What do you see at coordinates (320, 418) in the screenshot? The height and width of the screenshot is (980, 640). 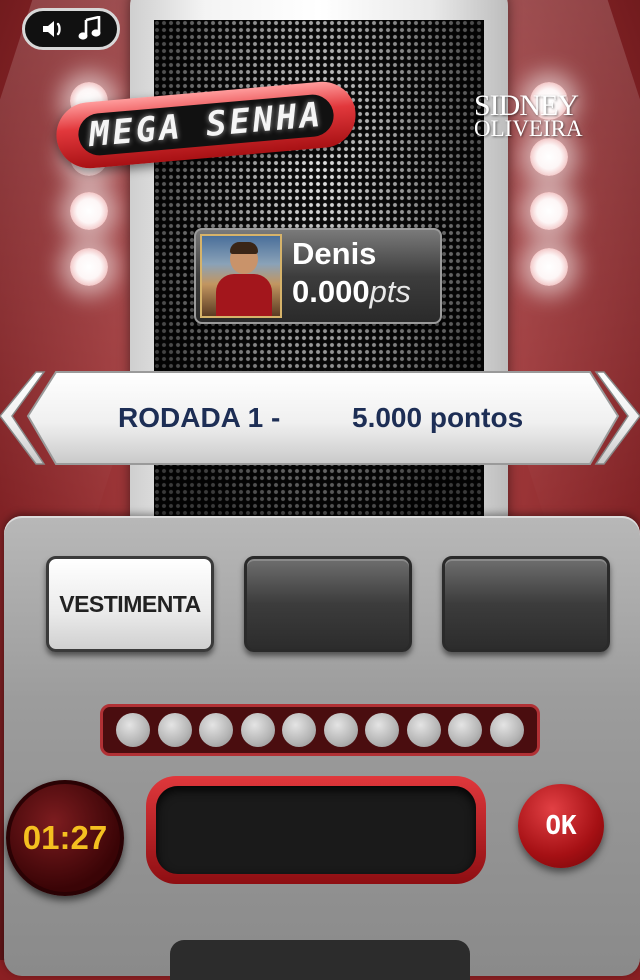 I see `round-banner` at bounding box center [320, 418].